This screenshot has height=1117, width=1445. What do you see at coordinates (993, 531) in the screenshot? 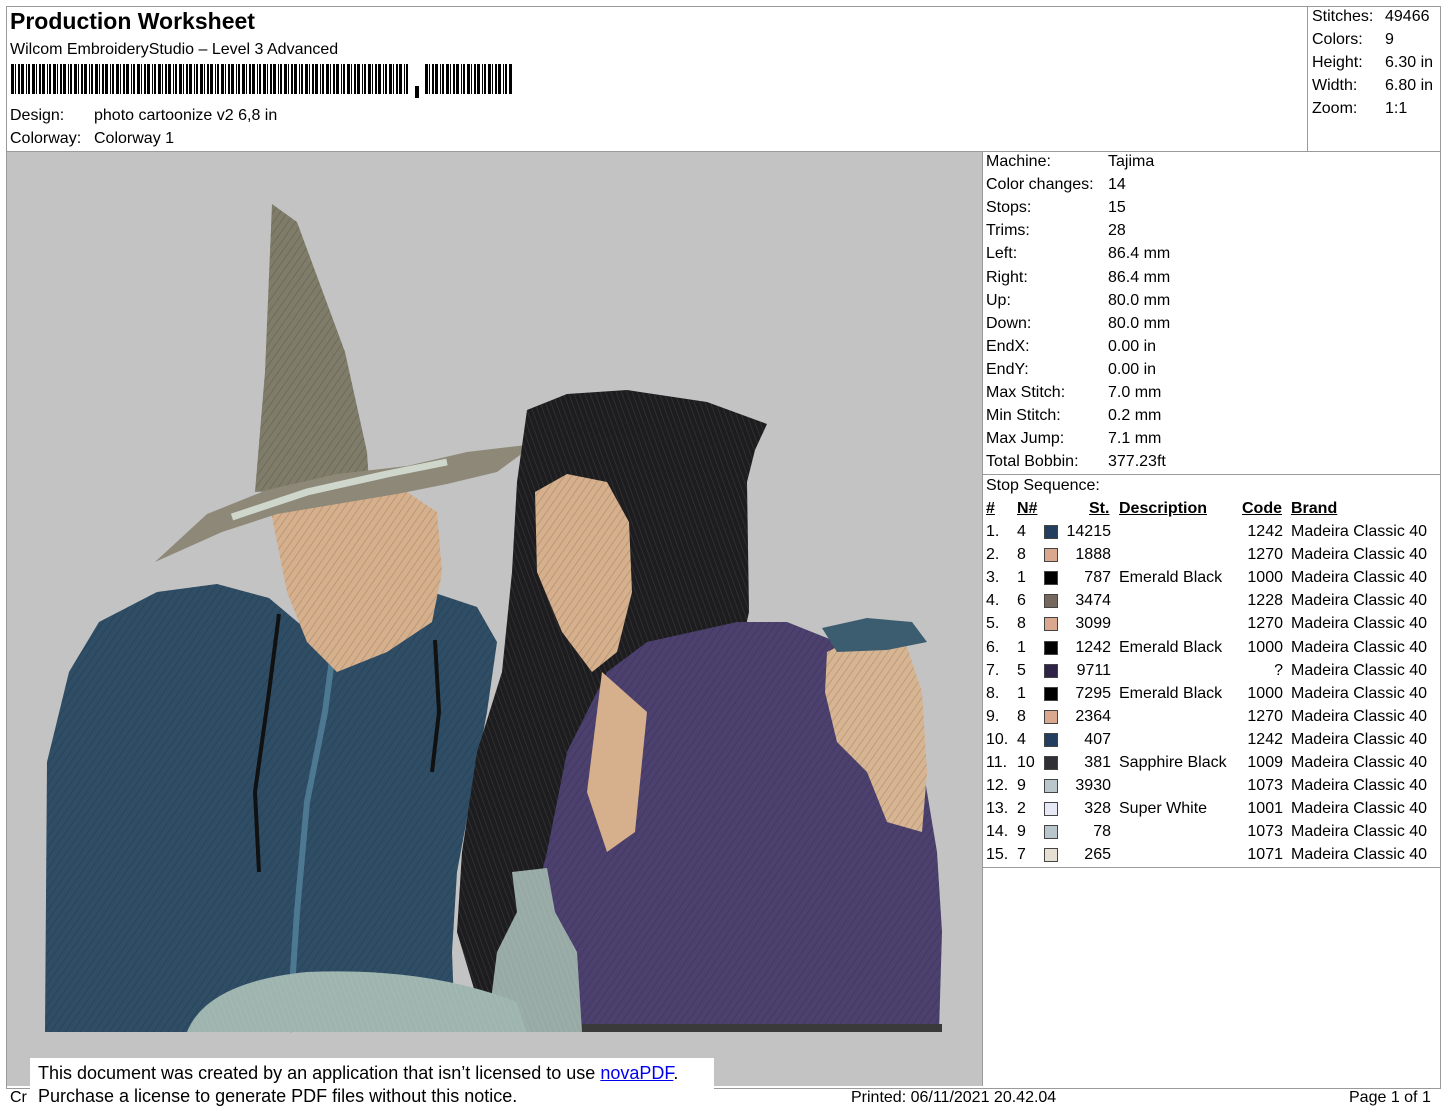
I see `row-number: 1.` at bounding box center [993, 531].